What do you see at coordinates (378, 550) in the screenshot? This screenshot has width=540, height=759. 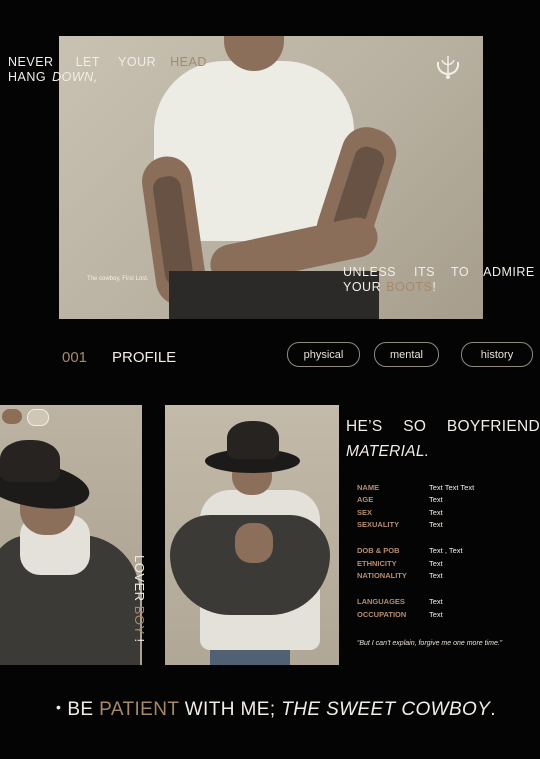 I see `field-label-dob: DOB & POB` at bounding box center [378, 550].